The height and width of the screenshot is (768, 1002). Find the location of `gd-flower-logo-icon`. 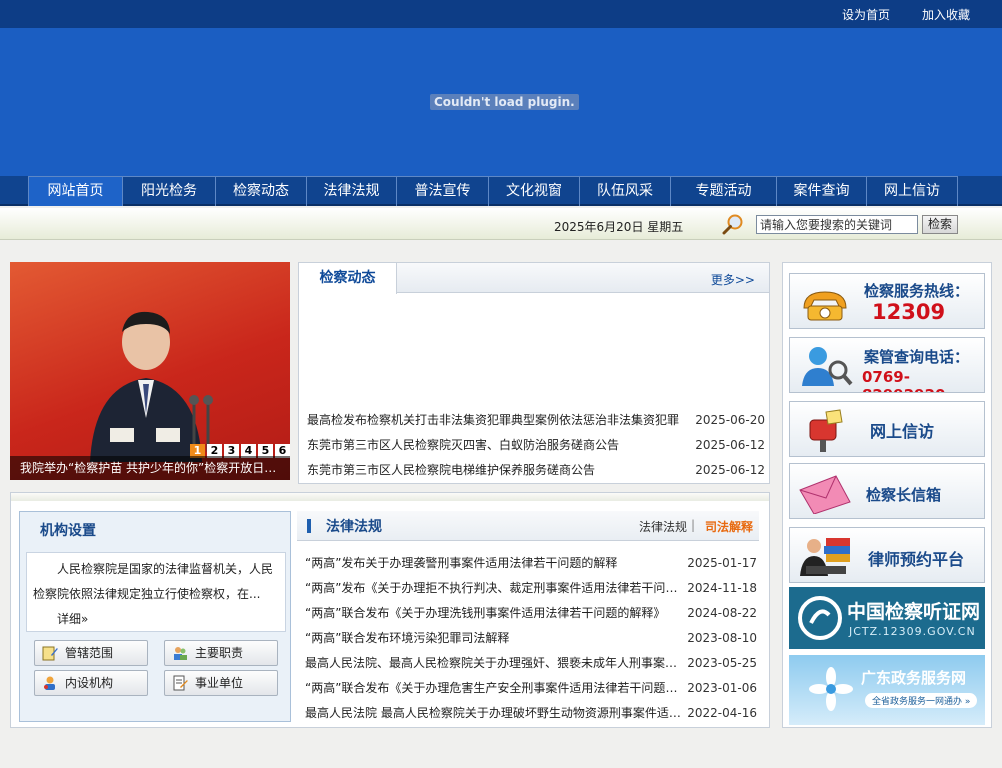

gd-flower-logo-icon is located at coordinates (831, 689).